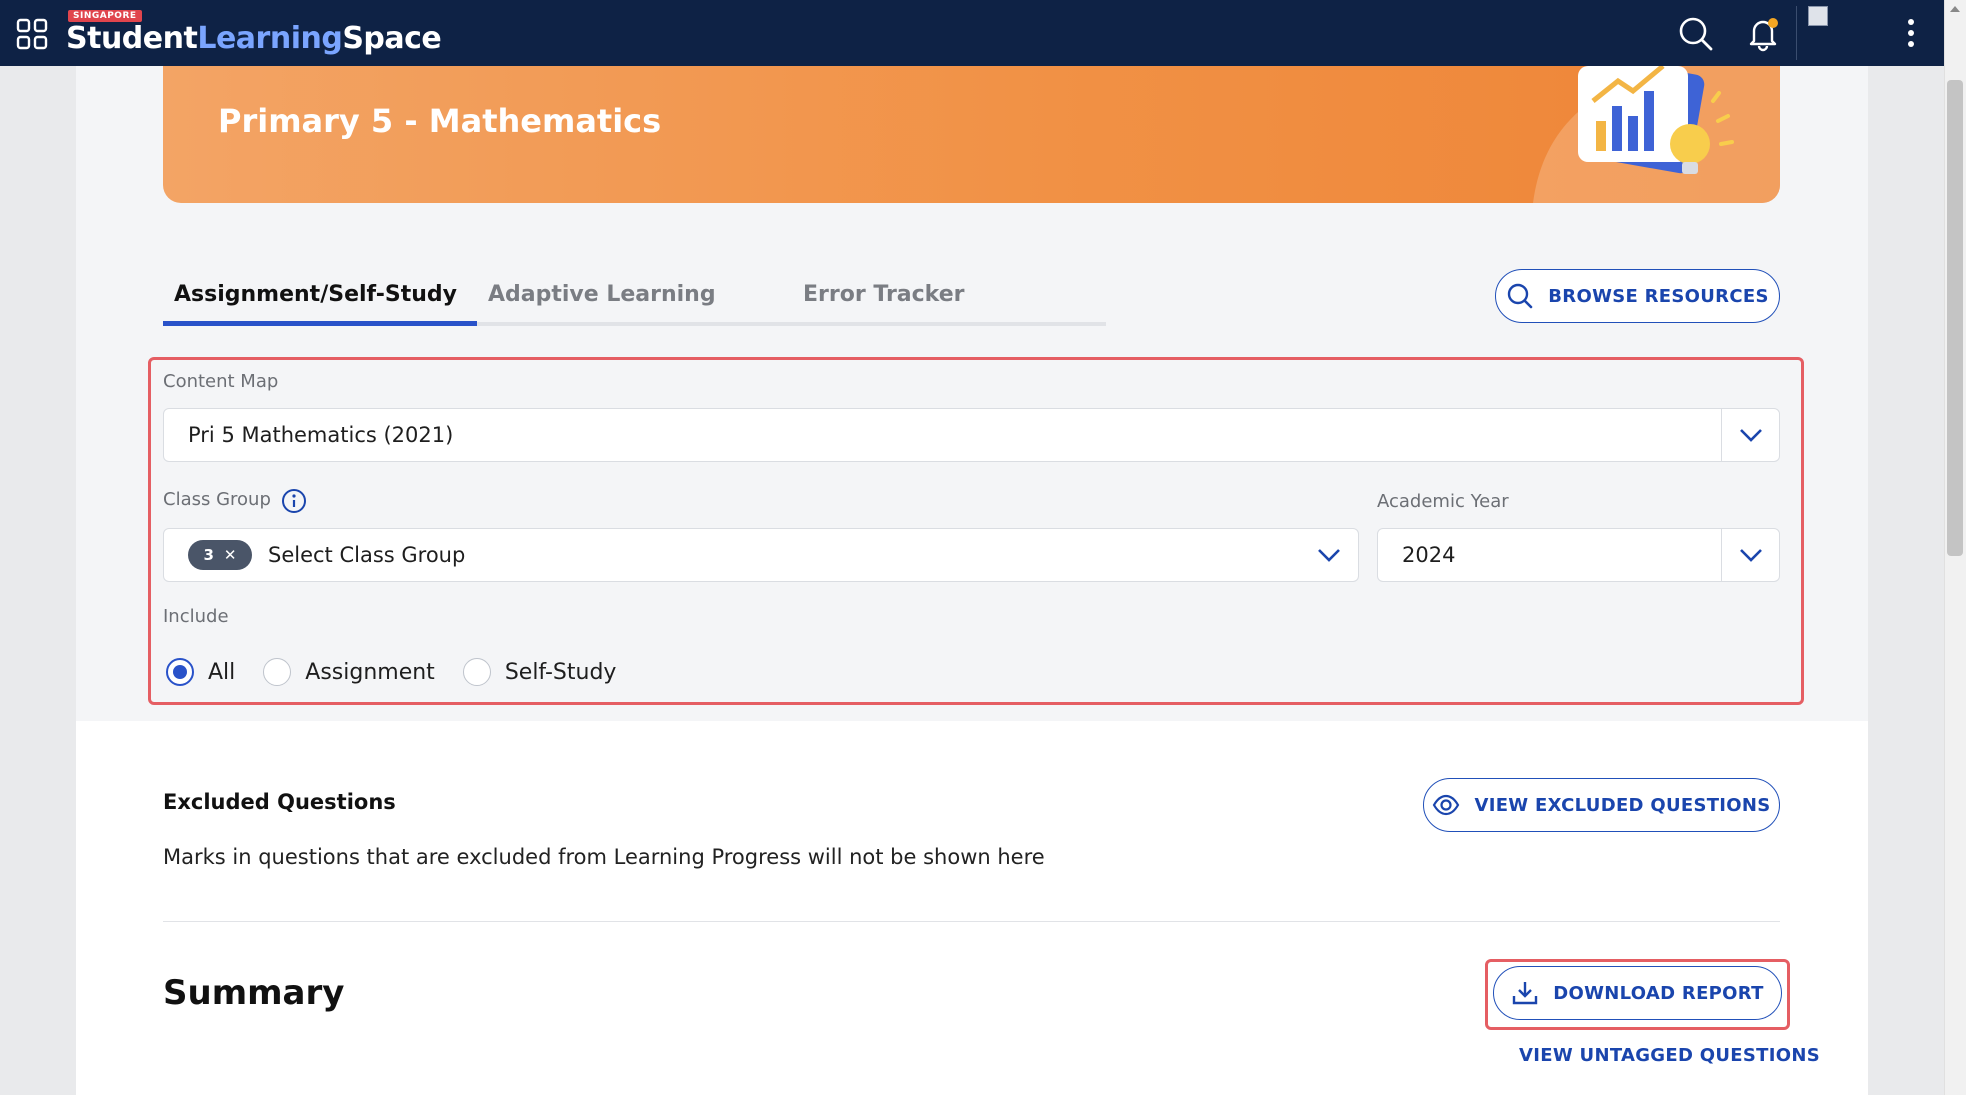 The width and height of the screenshot is (1966, 1095). Describe the element at coordinates (440, 121) in the screenshot. I see `page-title: Primary 5 - Mathematics` at that location.